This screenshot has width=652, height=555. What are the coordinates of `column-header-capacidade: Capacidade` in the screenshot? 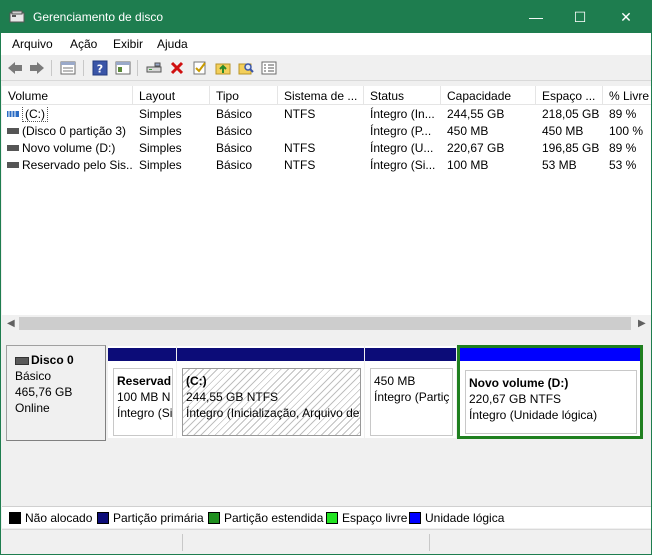 It's located at (488, 95).